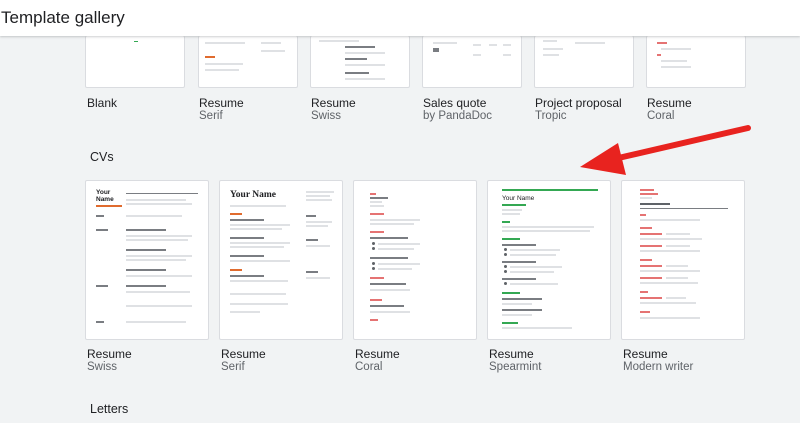  I want to click on template-variant: by PandaDoc, so click(458, 116).